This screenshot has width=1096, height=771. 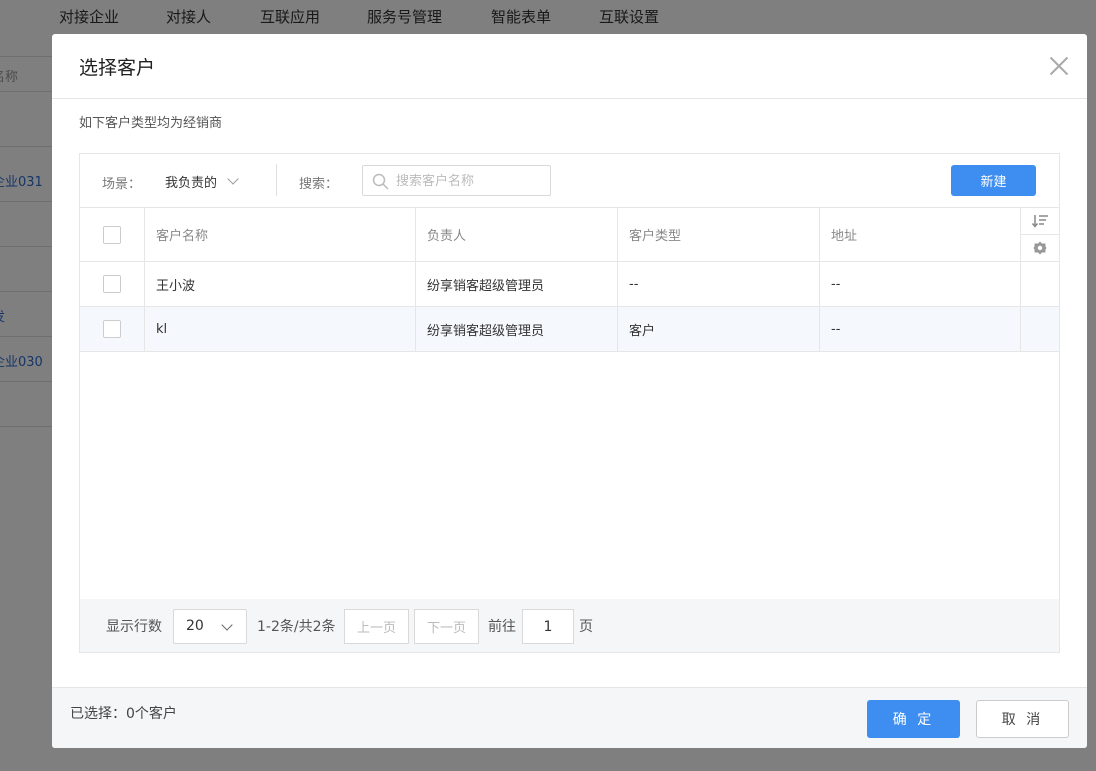 I want to click on page-number-input, so click(x=548, y=626).